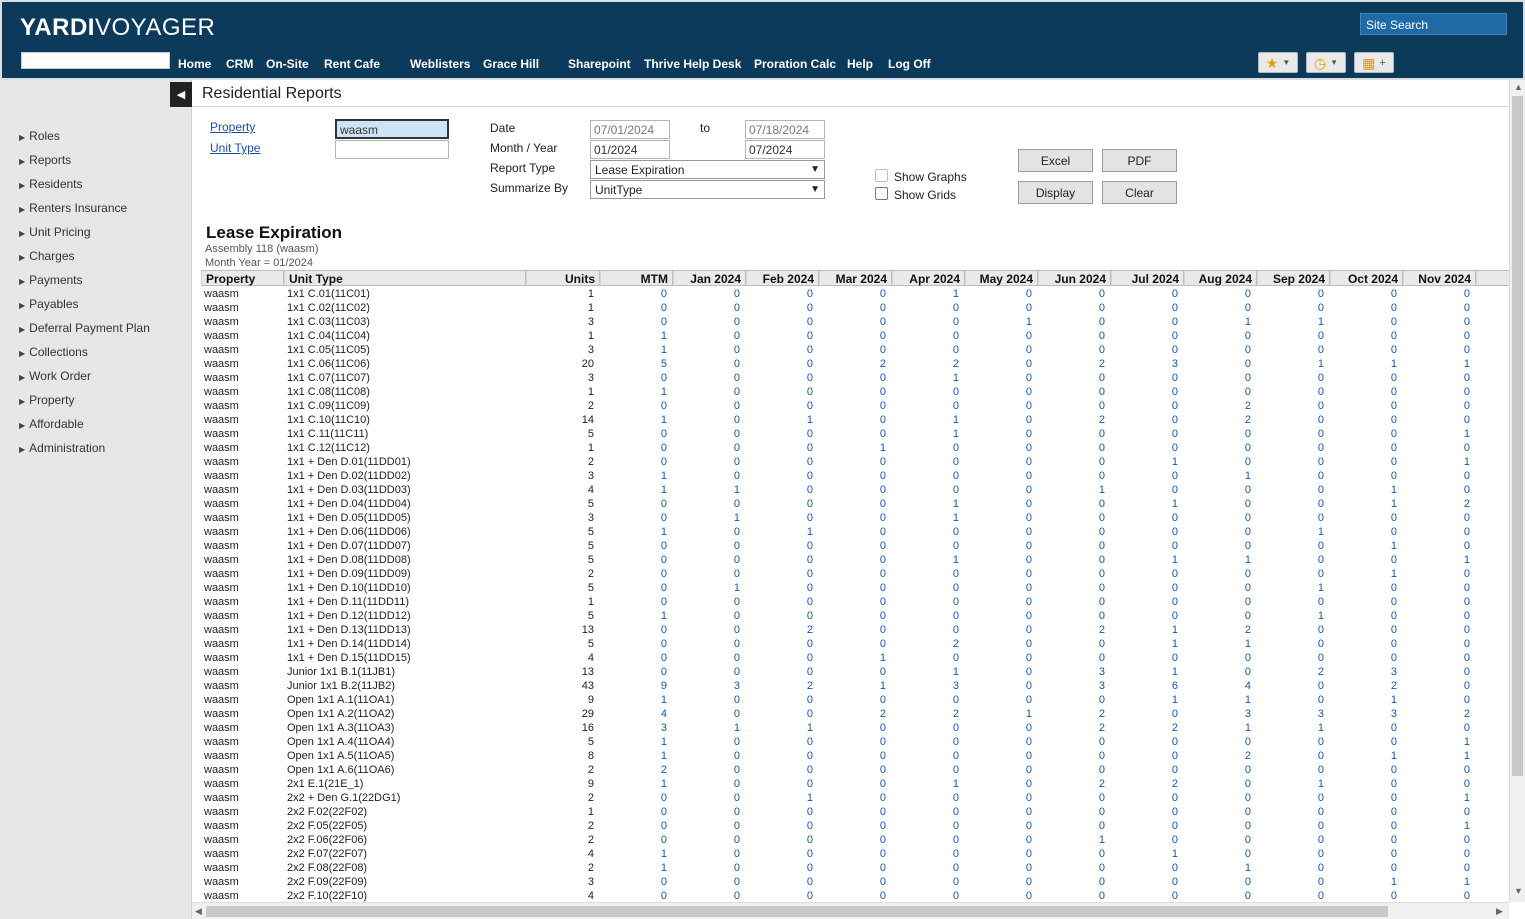 The width and height of the screenshot is (1525, 919). What do you see at coordinates (1217, 686) in the screenshot?
I see `table-cell: 4` at bounding box center [1217, 686].